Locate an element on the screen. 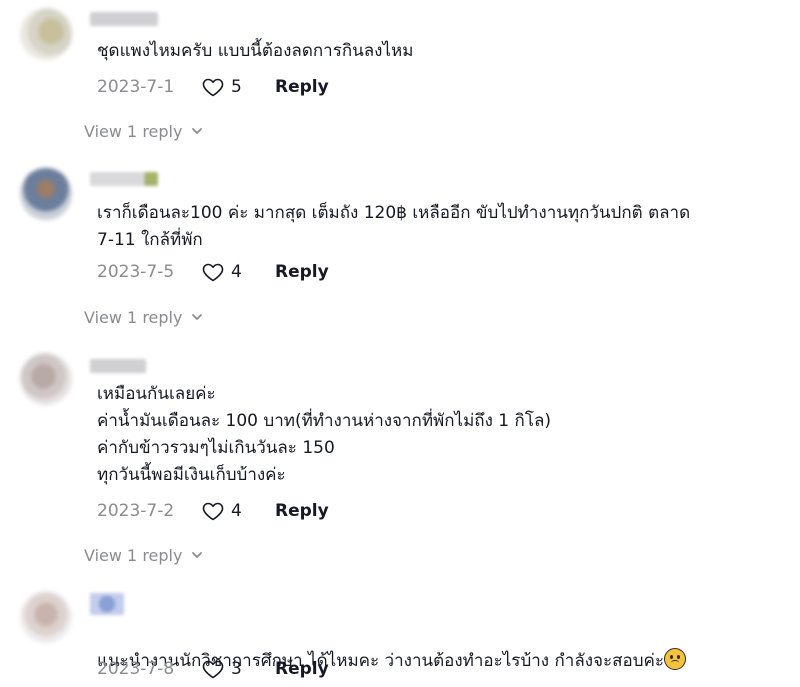  comment-meta: 2023-7-8 3 Reply is located at coordinates (213, 669).